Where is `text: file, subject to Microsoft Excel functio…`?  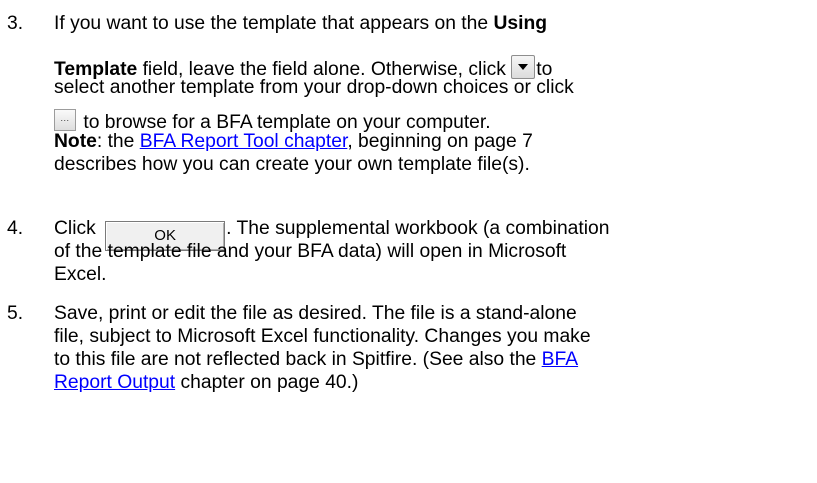
text: file, subject to Microsoft Excel functio… is located at coordinates (322, 336).